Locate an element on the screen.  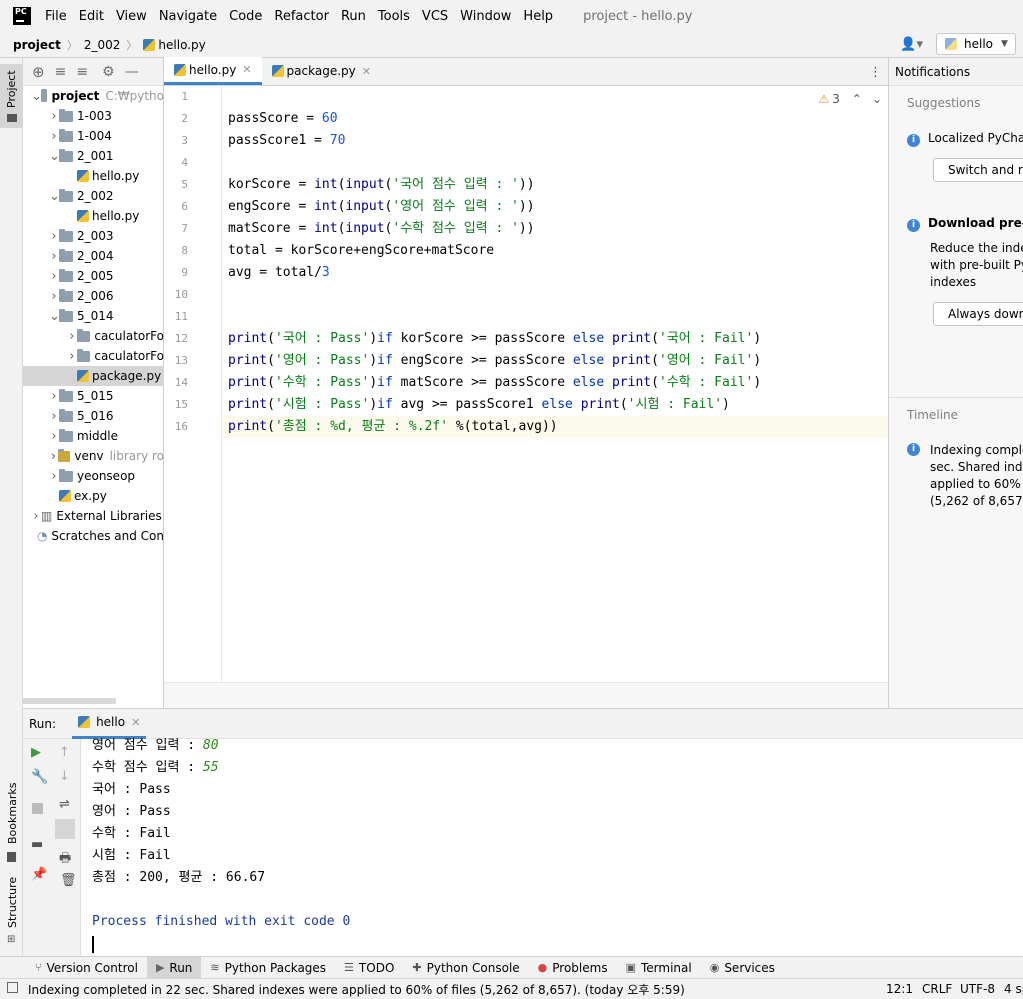
trash-icon: 🗑 is located at coordinates (68, 880).